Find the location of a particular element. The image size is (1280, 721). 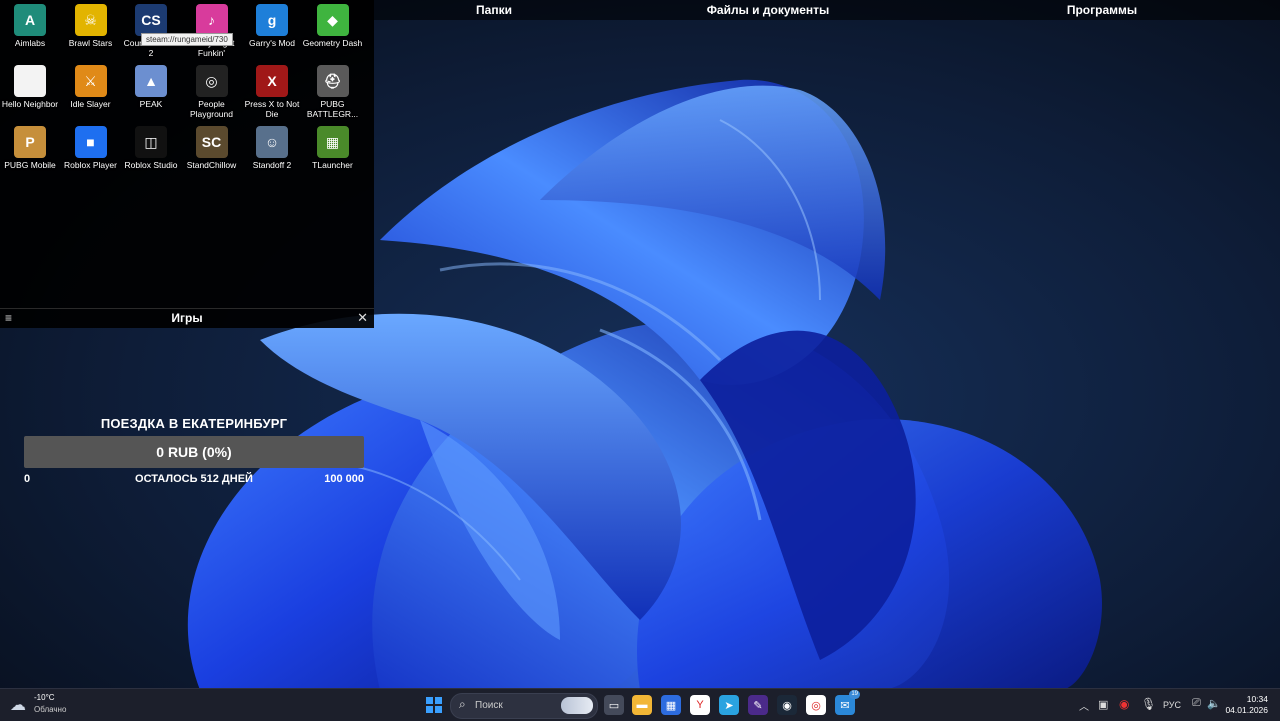

notification-badge: 19 is located at coordinates (854, 694).